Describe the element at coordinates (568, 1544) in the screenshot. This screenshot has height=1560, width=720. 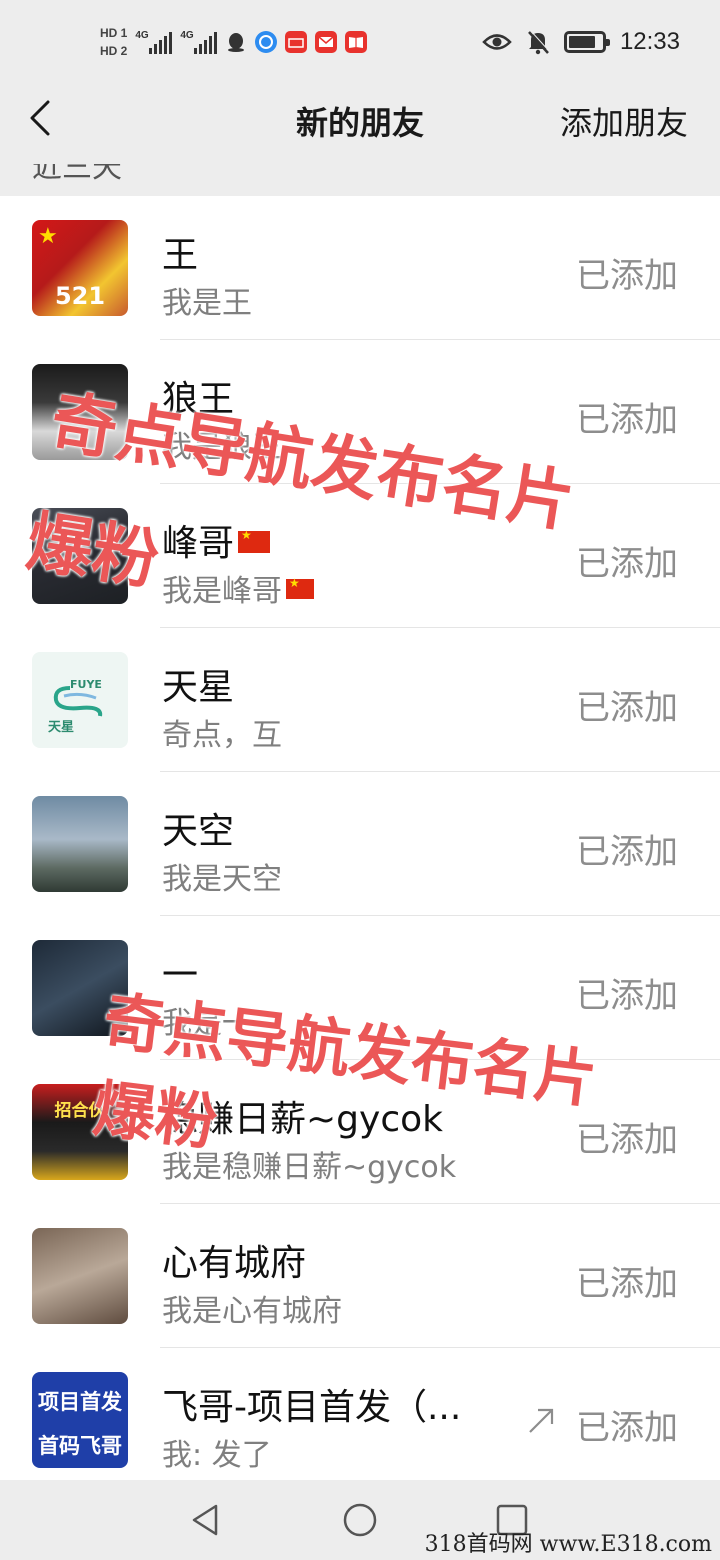
I see `site-watermark: 318首码网 www.E318.com` at that location.